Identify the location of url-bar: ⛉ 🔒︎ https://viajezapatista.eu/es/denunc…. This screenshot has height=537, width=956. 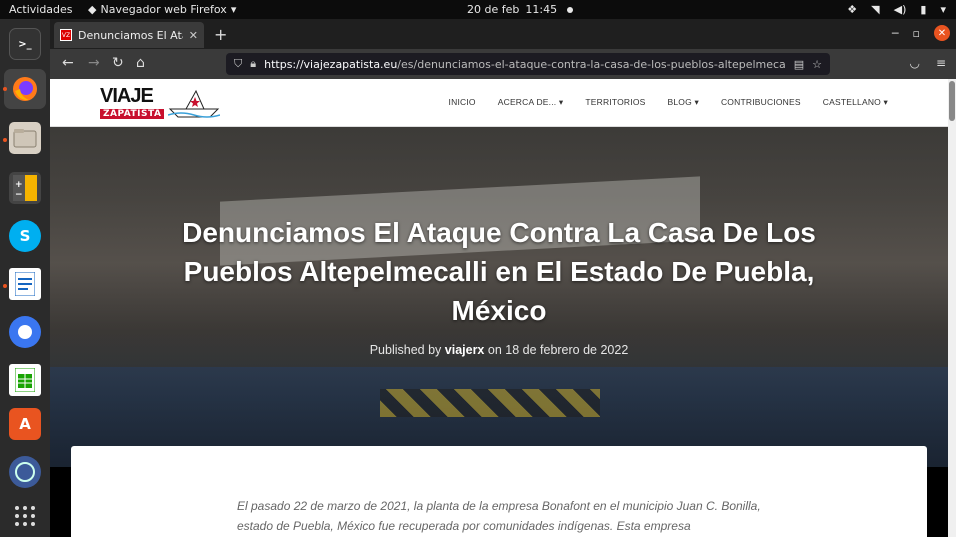
(528, 64).